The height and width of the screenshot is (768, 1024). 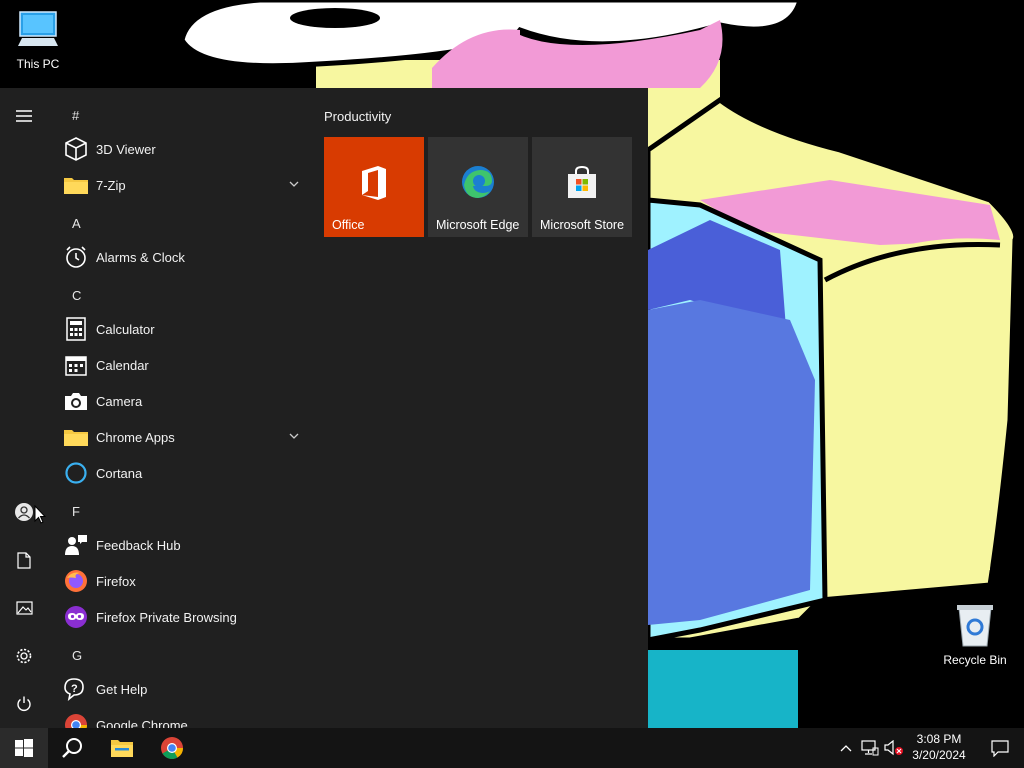 I want to click on section-header-a: A, so click(x=76, y=223).